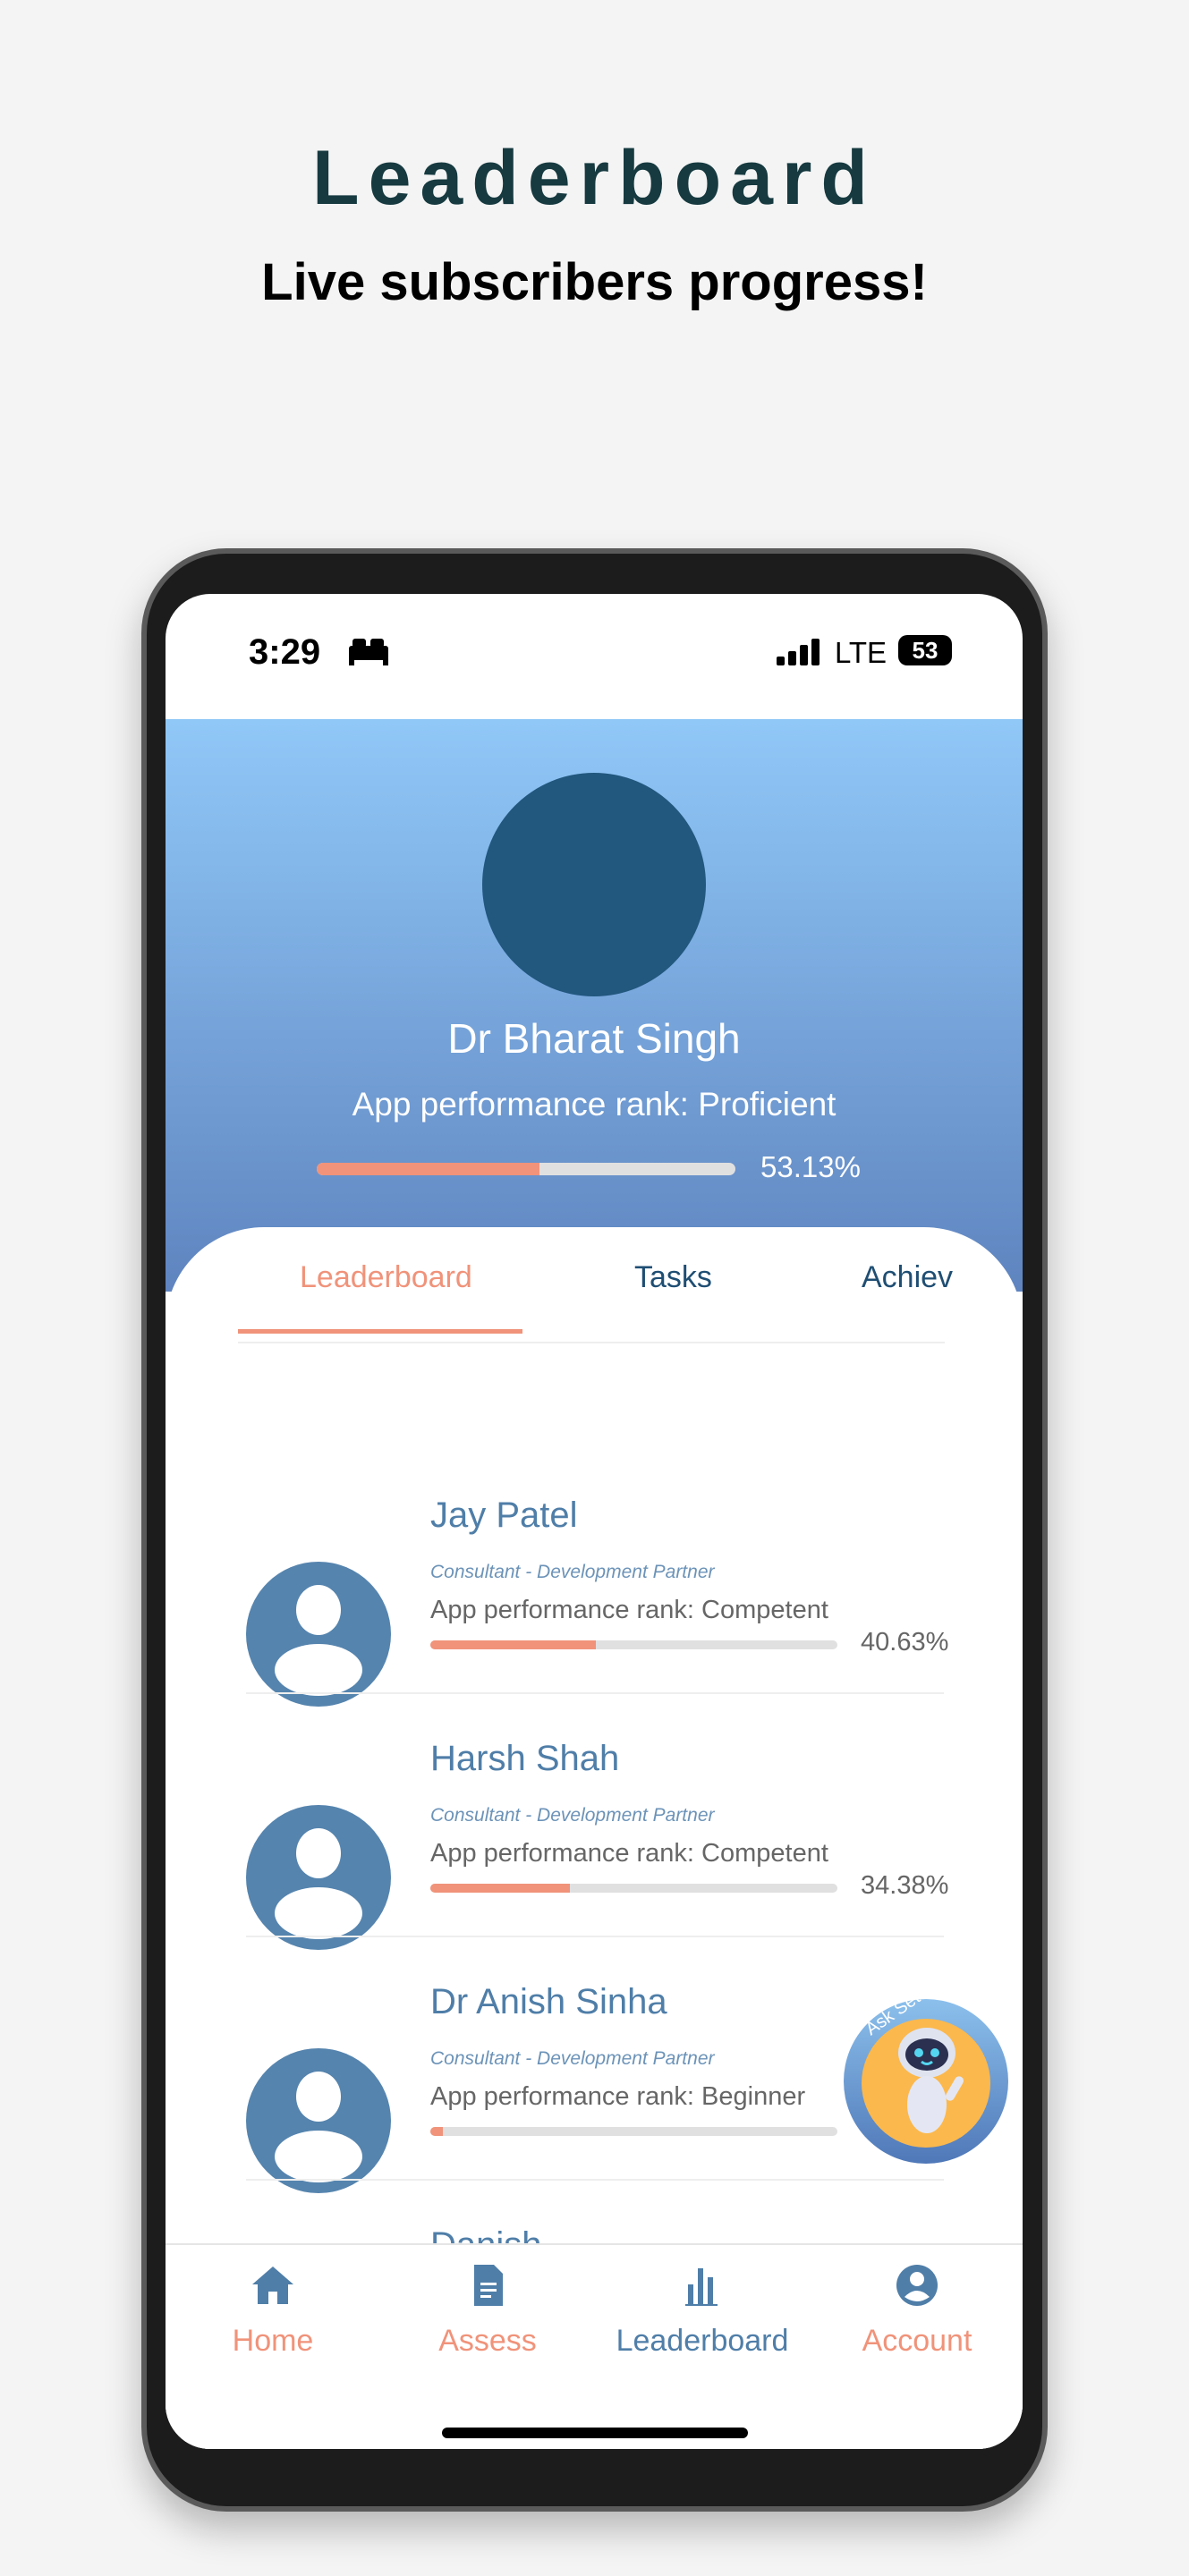 This screenshot has height=2576, width=1189. Describe the element at coordinates (702, 2341) in the screenshot. I see `nav-label: Leaderboard` at that location.